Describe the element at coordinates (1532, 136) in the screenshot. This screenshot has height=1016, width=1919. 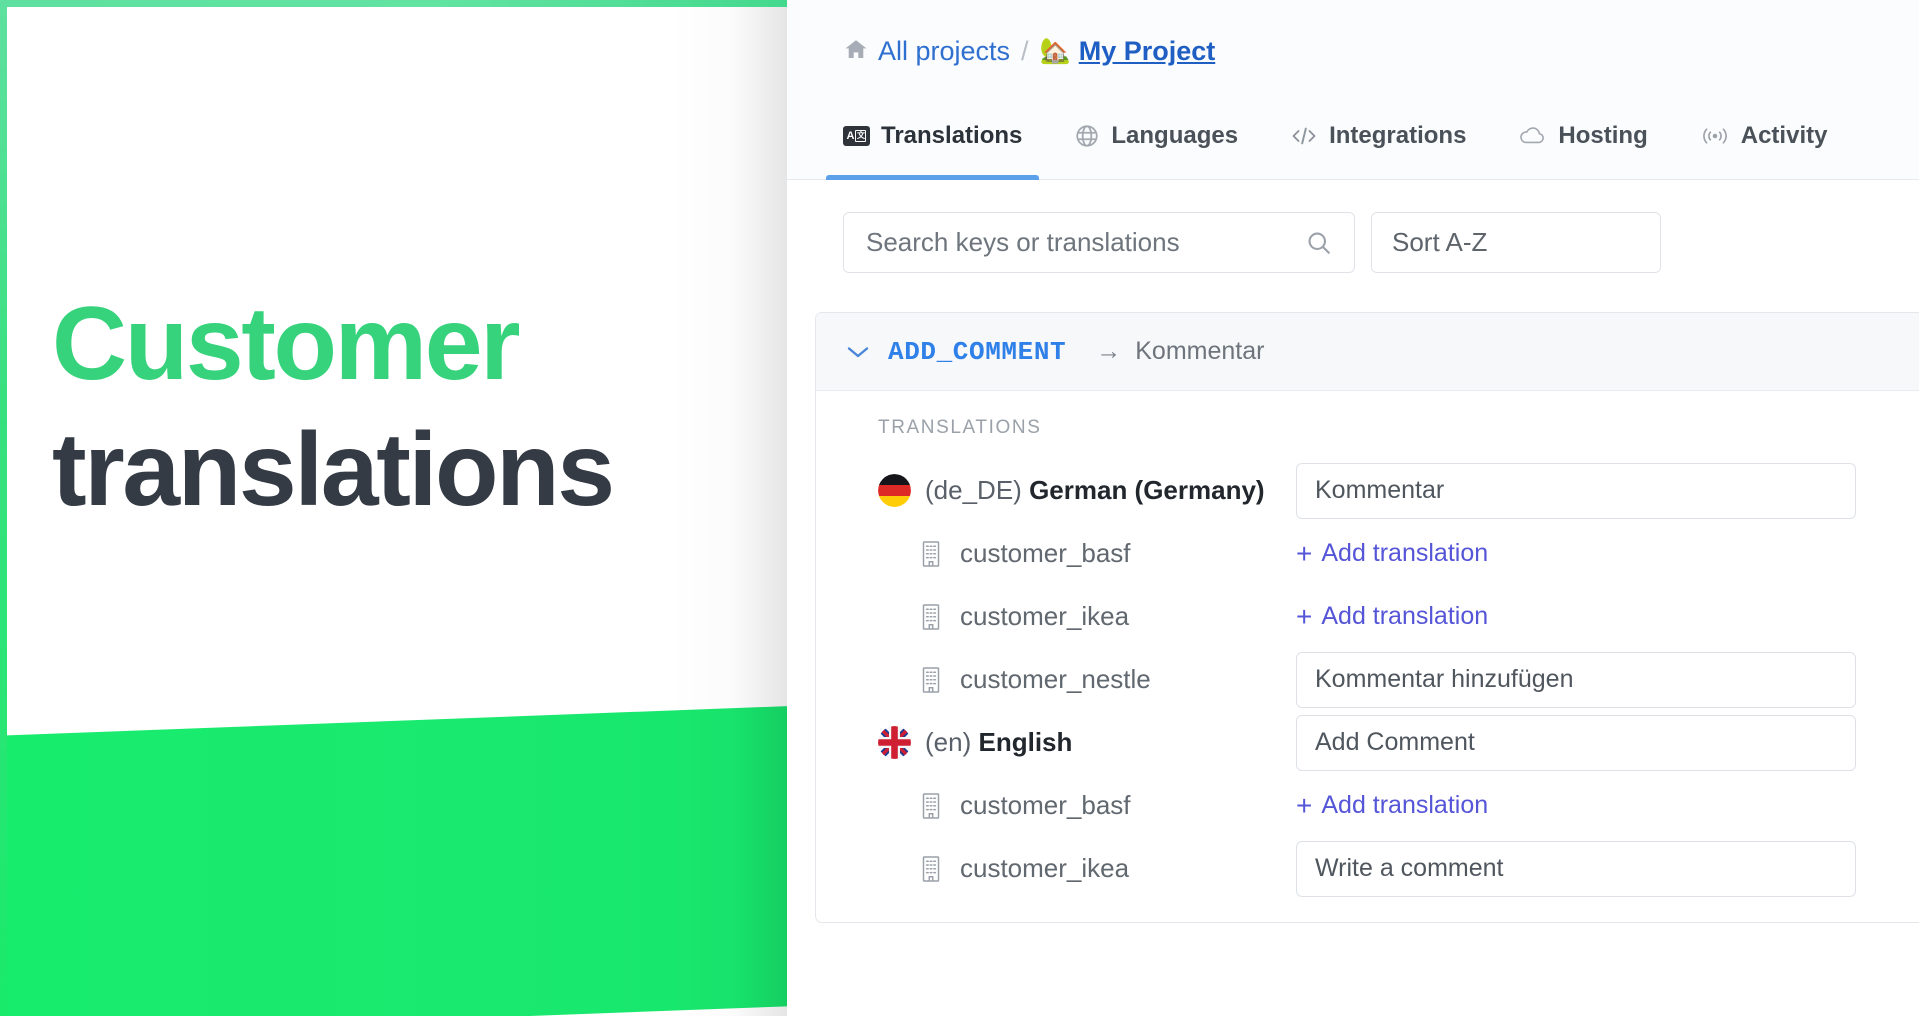
I see `cloud-icon` at that location.